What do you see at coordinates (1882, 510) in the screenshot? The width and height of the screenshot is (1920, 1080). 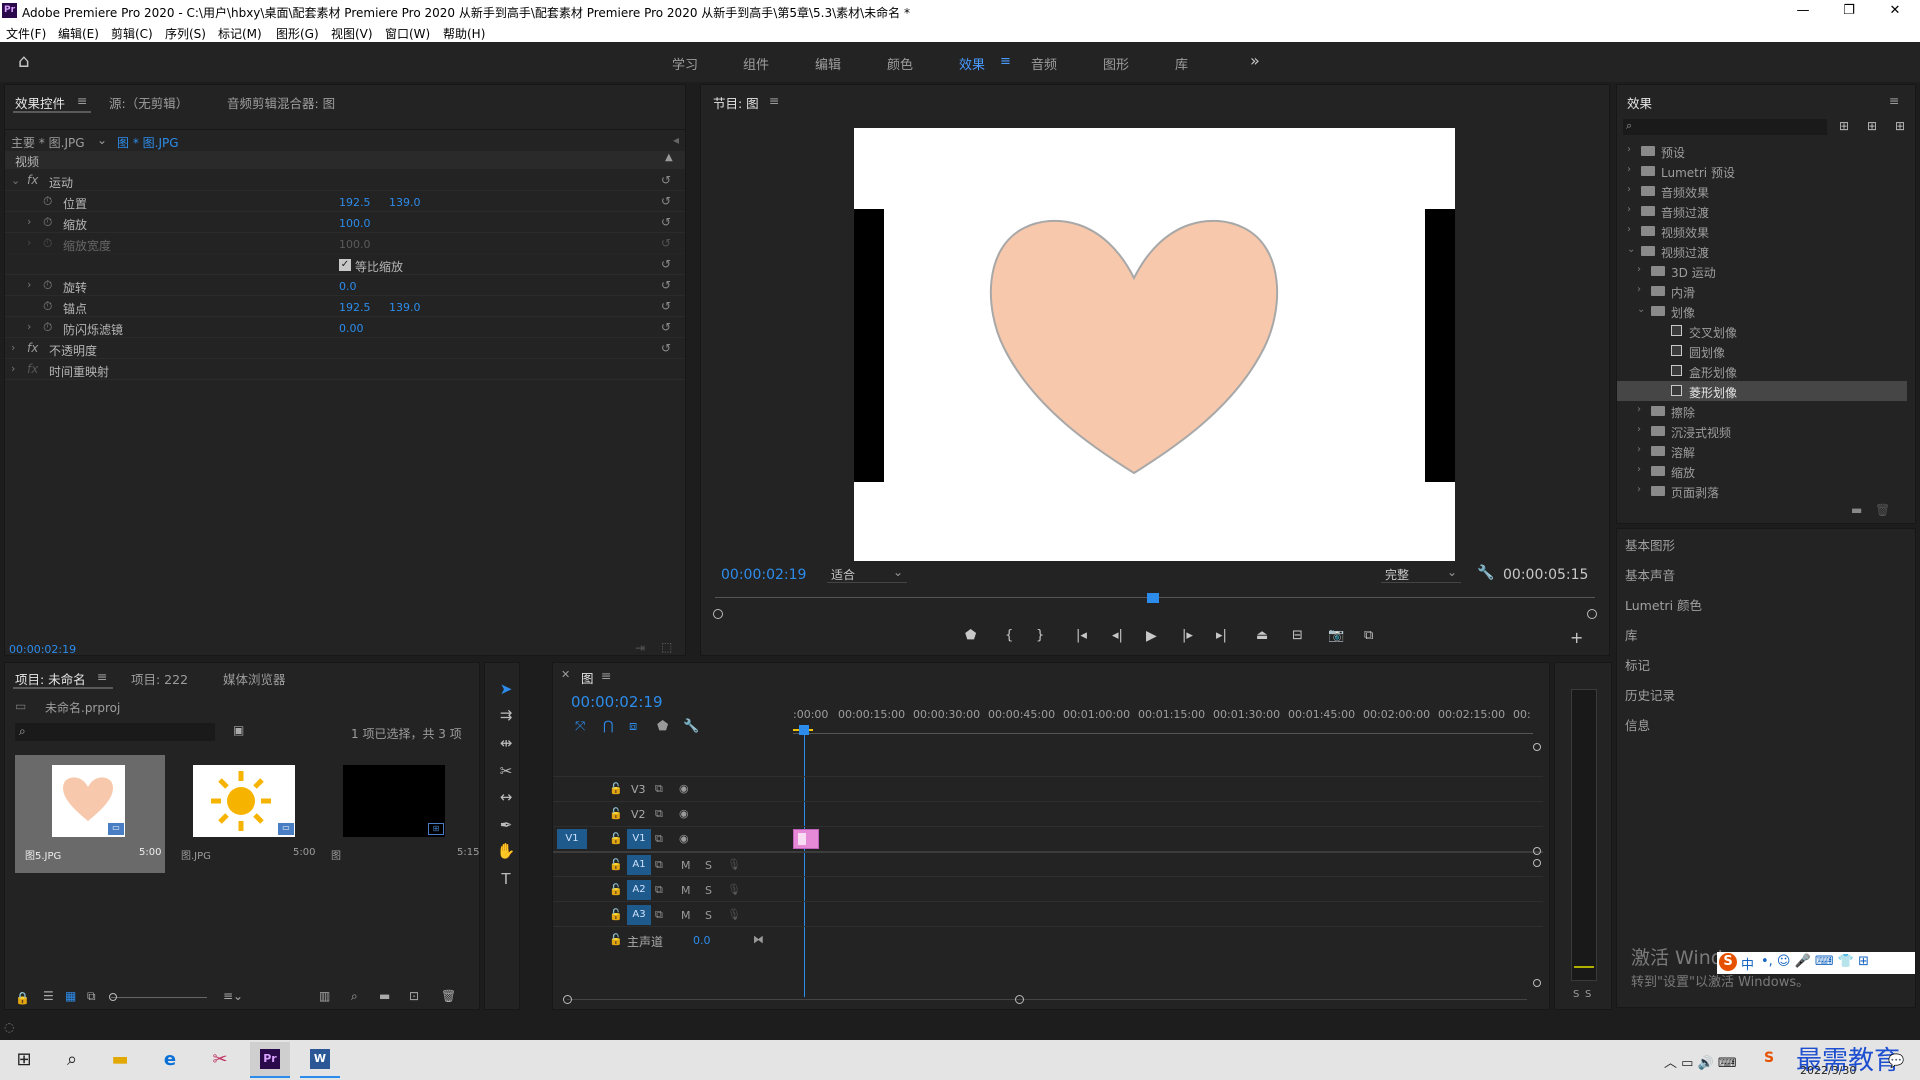 I see `delete-icon: 🗑` at bounding box center [1882, 510].